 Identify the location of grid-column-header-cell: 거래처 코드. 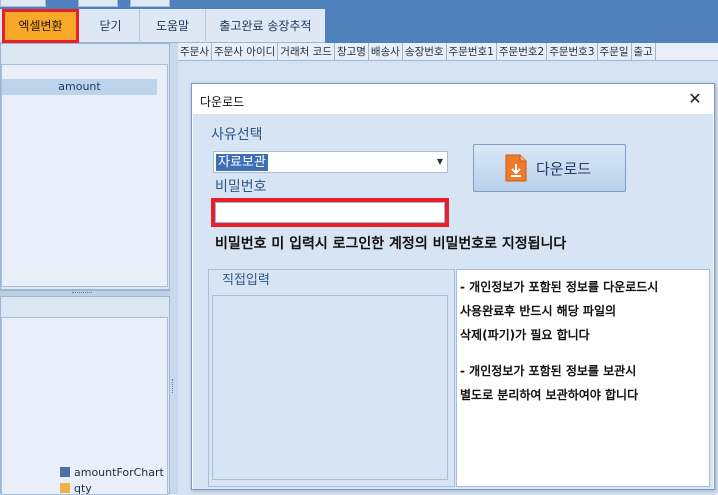
(306, 51).